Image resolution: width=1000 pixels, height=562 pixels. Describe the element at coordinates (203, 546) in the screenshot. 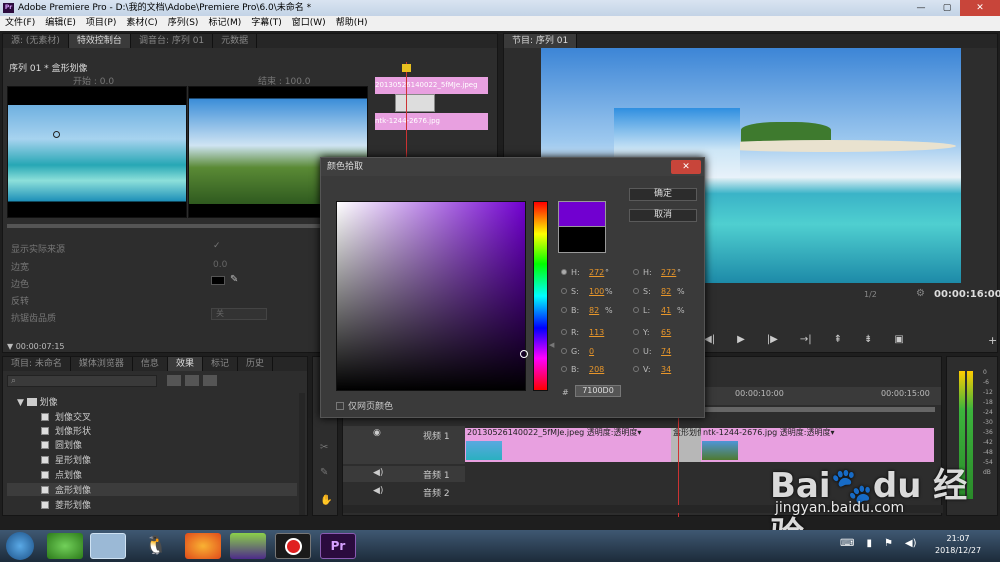

I see `firefox-icon` at that location.